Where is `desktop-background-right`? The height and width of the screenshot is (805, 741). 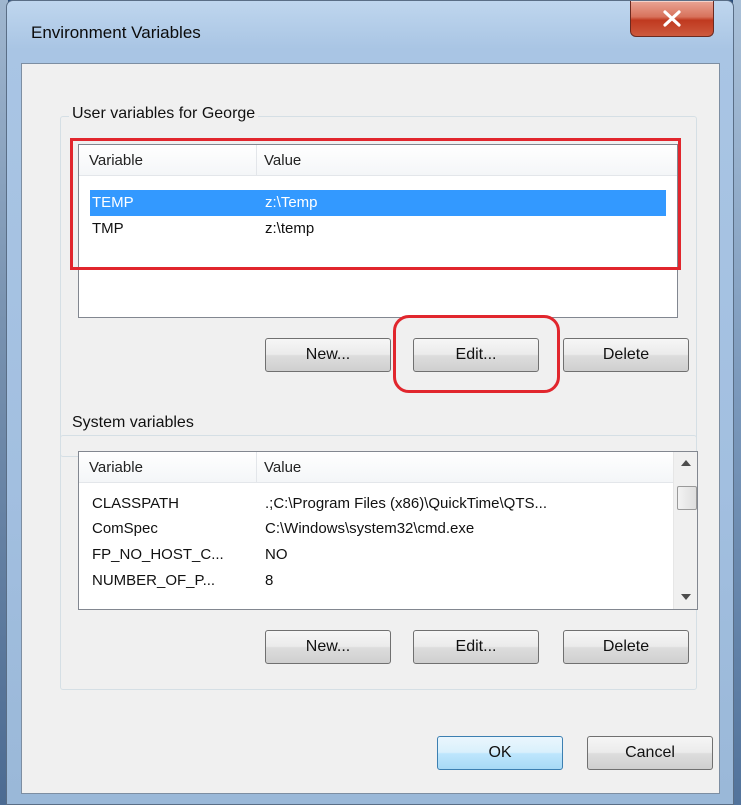
desktop-background-right is located at coordinates (737, 402).